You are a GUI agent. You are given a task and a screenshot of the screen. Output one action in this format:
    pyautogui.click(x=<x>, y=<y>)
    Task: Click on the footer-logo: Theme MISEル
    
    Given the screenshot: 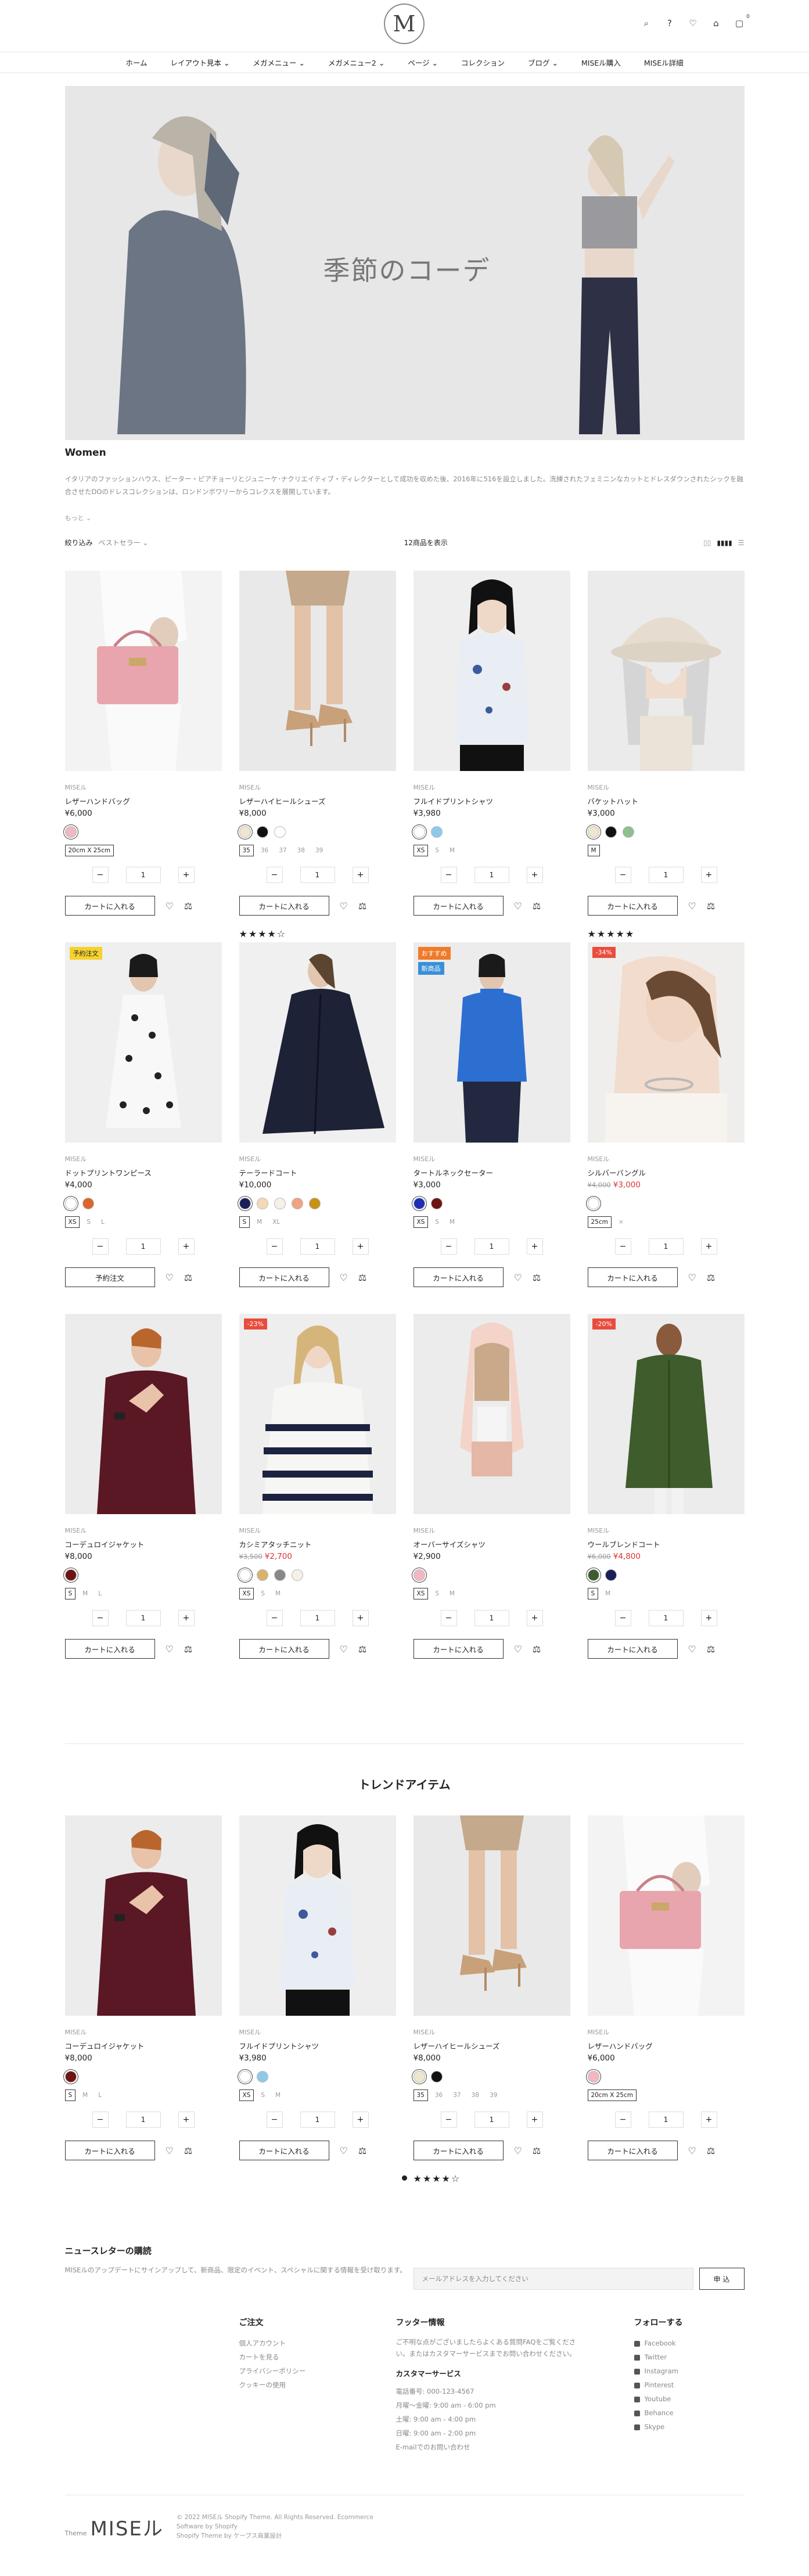 What is the action you would take?
    pyautogui.click(x=114, y=2527)
    